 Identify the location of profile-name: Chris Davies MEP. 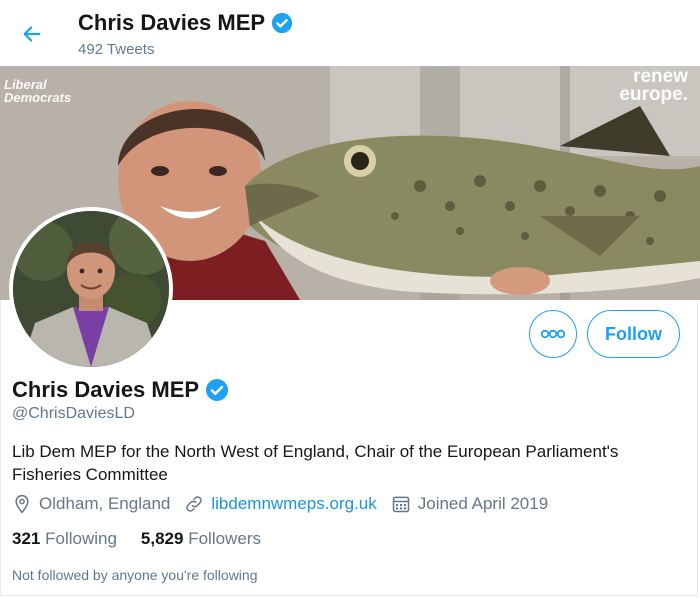
(120, 390).